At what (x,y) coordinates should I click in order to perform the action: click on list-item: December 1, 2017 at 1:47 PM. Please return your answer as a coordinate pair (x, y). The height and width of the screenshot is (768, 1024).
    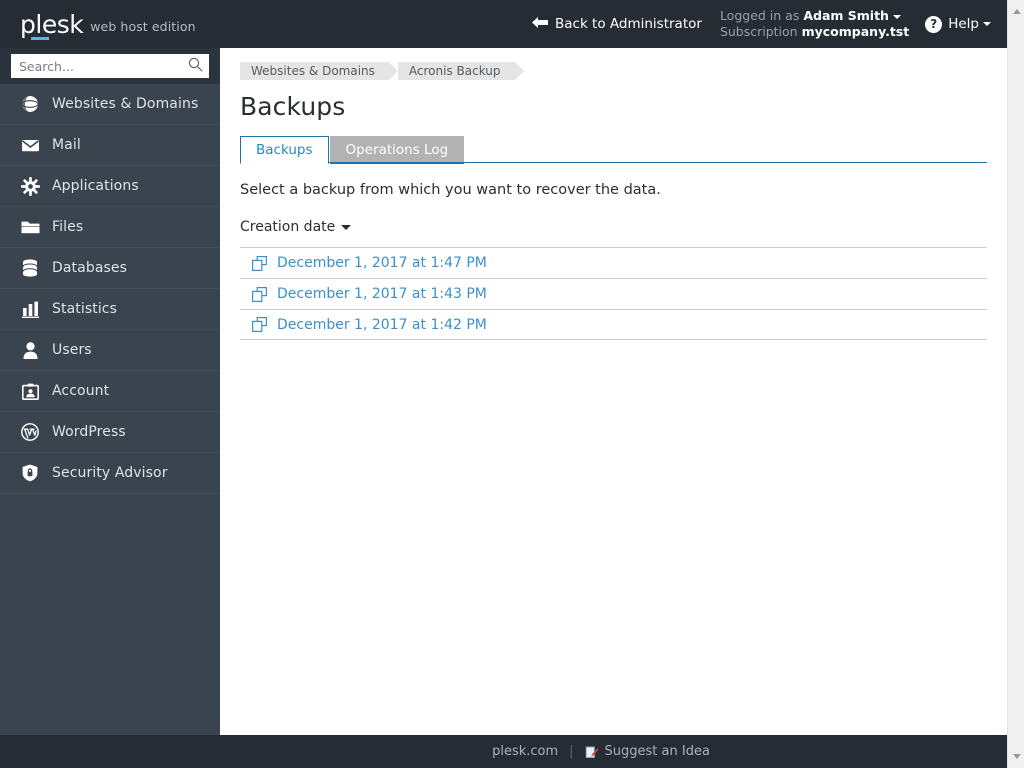
    Looking at the image, I should click on (613, 262).